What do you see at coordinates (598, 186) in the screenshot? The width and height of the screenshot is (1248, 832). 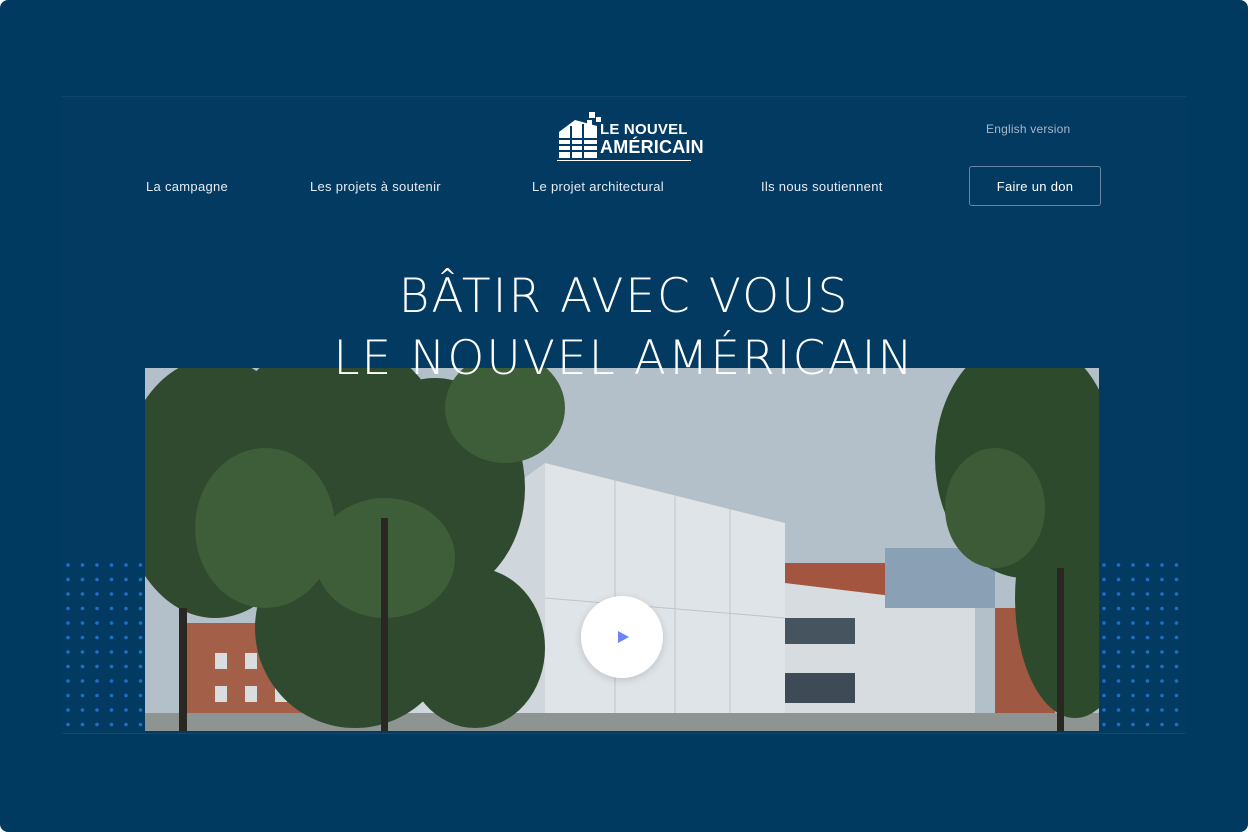 I see `nav-item-architectural: Le projet architectural` at bounding box center [598, 186].